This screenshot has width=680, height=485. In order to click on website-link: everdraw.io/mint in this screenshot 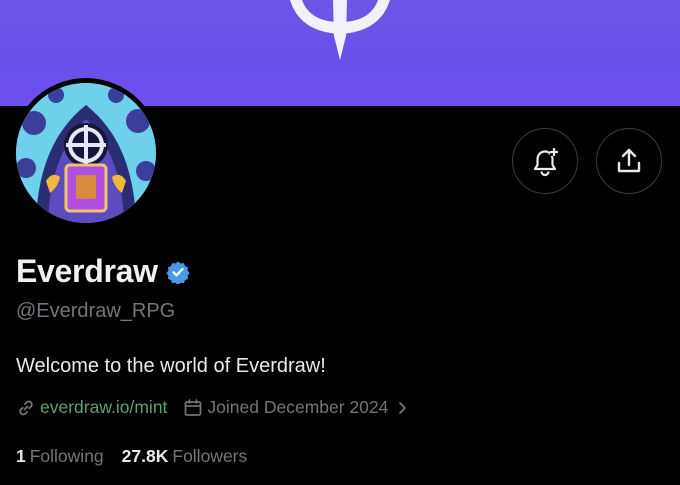, I will do `click(103, 407)`.